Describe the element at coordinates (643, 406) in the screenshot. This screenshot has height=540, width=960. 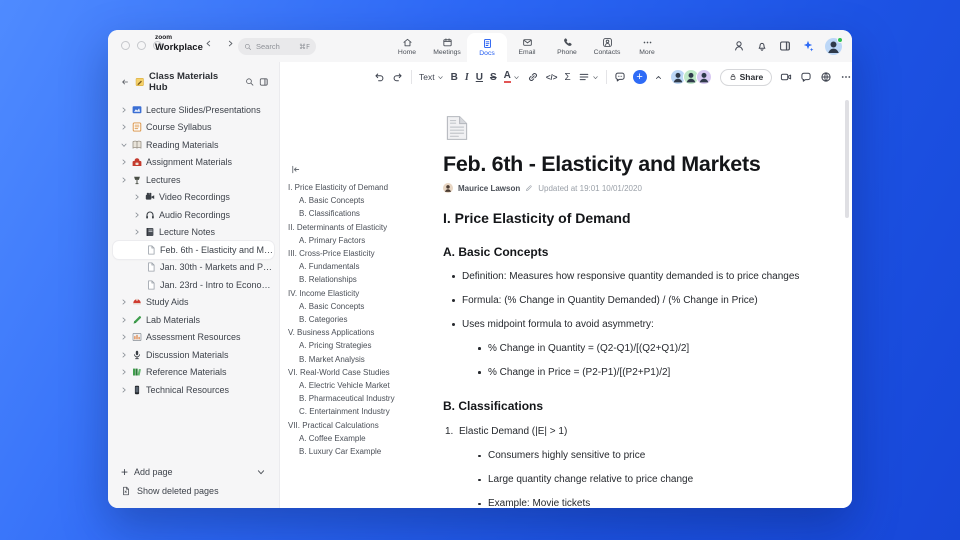
I see `doc-subheading: B. Classifications` at that location.